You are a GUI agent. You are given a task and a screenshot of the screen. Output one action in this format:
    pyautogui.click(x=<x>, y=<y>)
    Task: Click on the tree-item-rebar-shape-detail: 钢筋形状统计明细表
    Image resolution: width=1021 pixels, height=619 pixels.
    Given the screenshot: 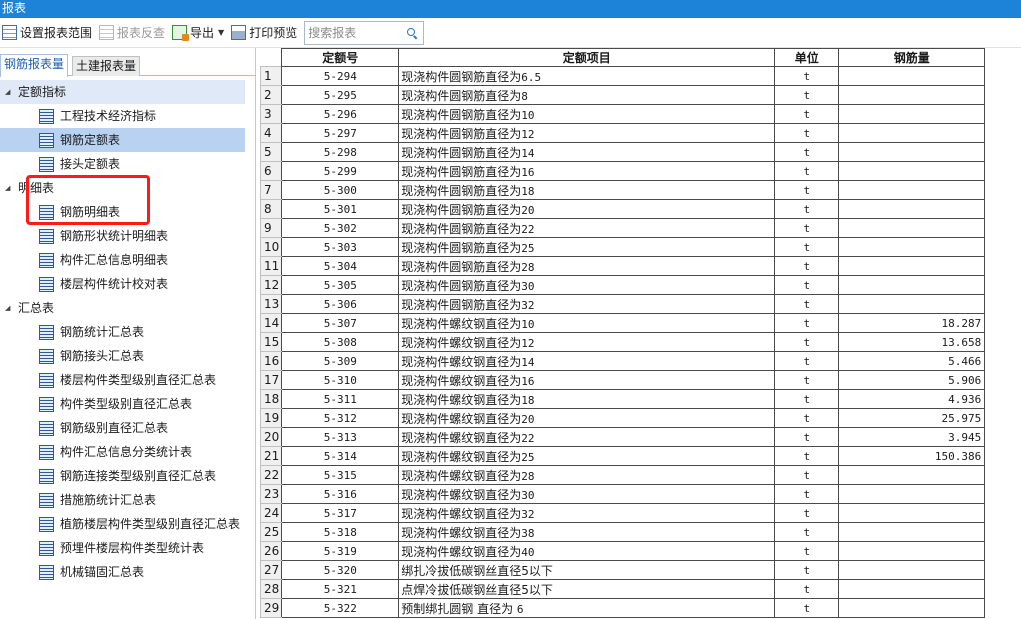 What is the action you would take?
    pyautogui.click(x=128, y=236)
    